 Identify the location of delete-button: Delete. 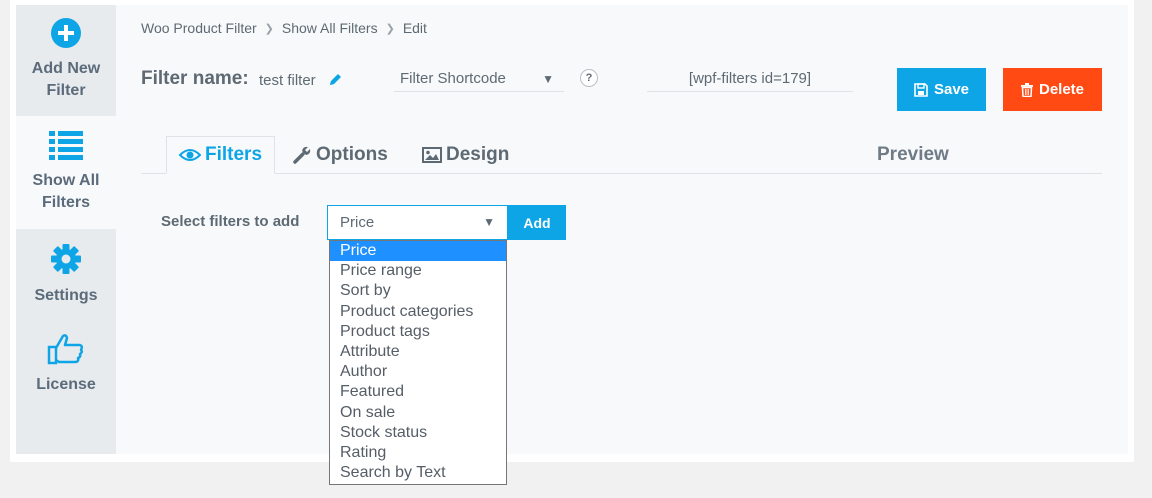
(1052, 89).